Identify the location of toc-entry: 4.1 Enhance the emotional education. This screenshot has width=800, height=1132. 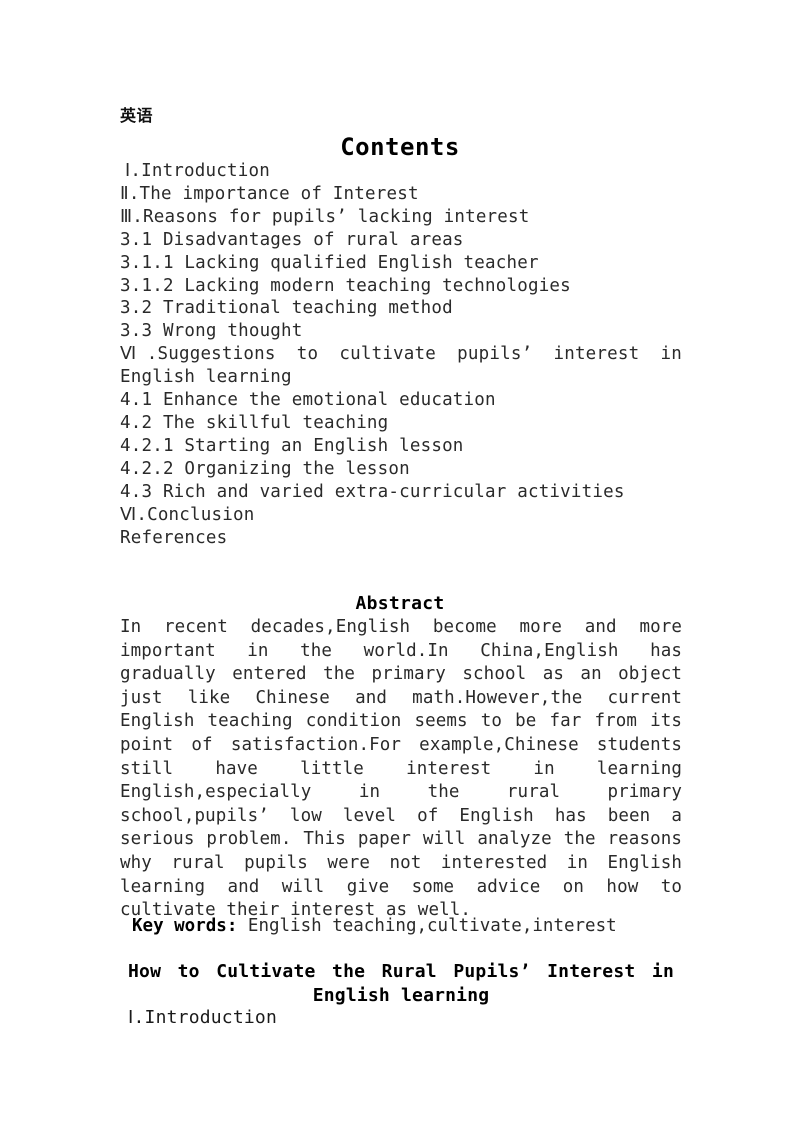
(308, 400).